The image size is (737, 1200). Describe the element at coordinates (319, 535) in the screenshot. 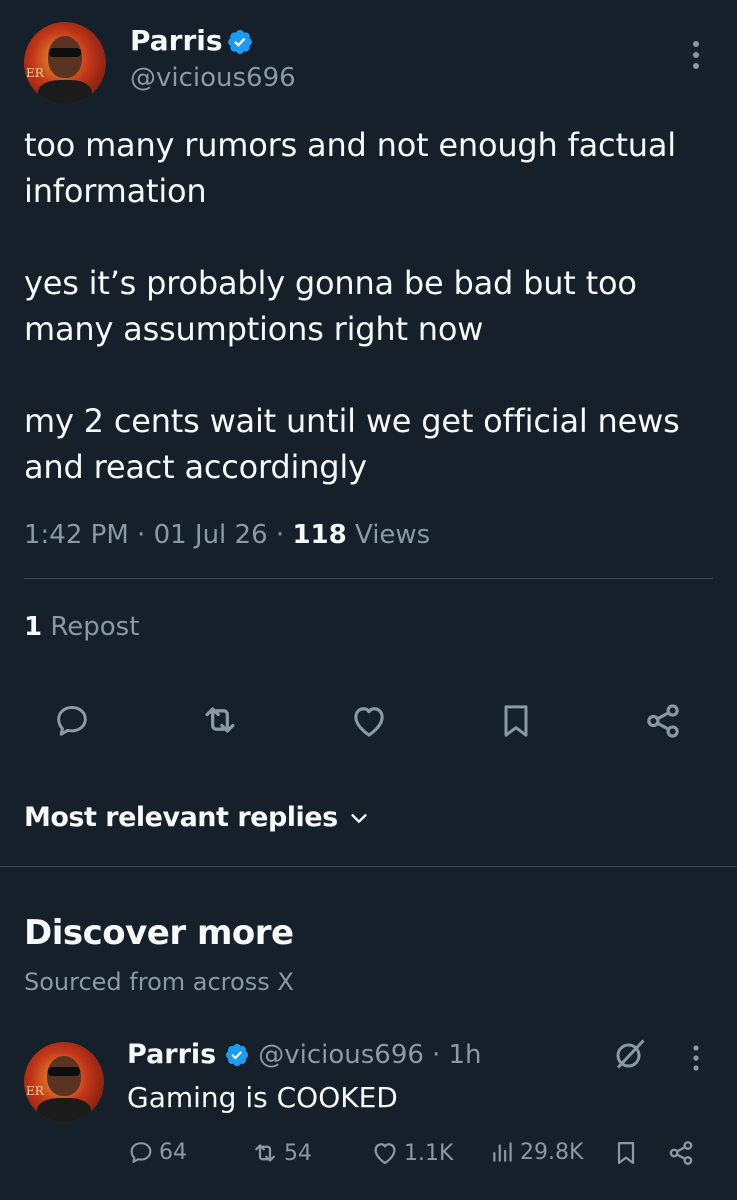

I see `views-count: 118` at that location.